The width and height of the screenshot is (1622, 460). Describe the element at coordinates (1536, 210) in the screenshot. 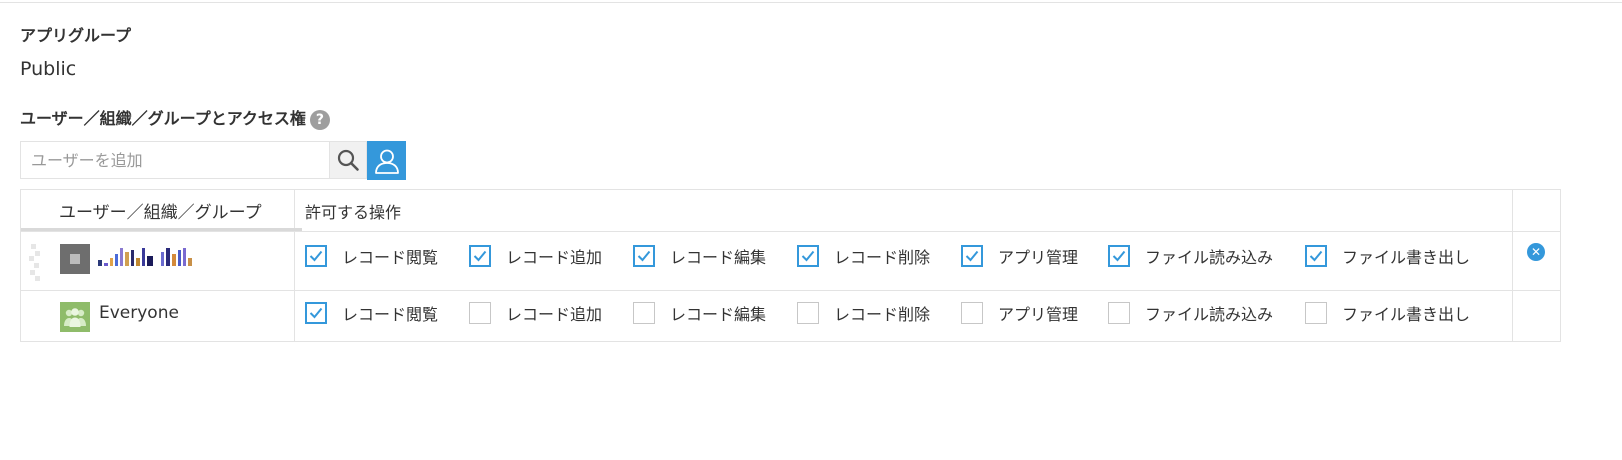

I see `action-column-header` at that location.